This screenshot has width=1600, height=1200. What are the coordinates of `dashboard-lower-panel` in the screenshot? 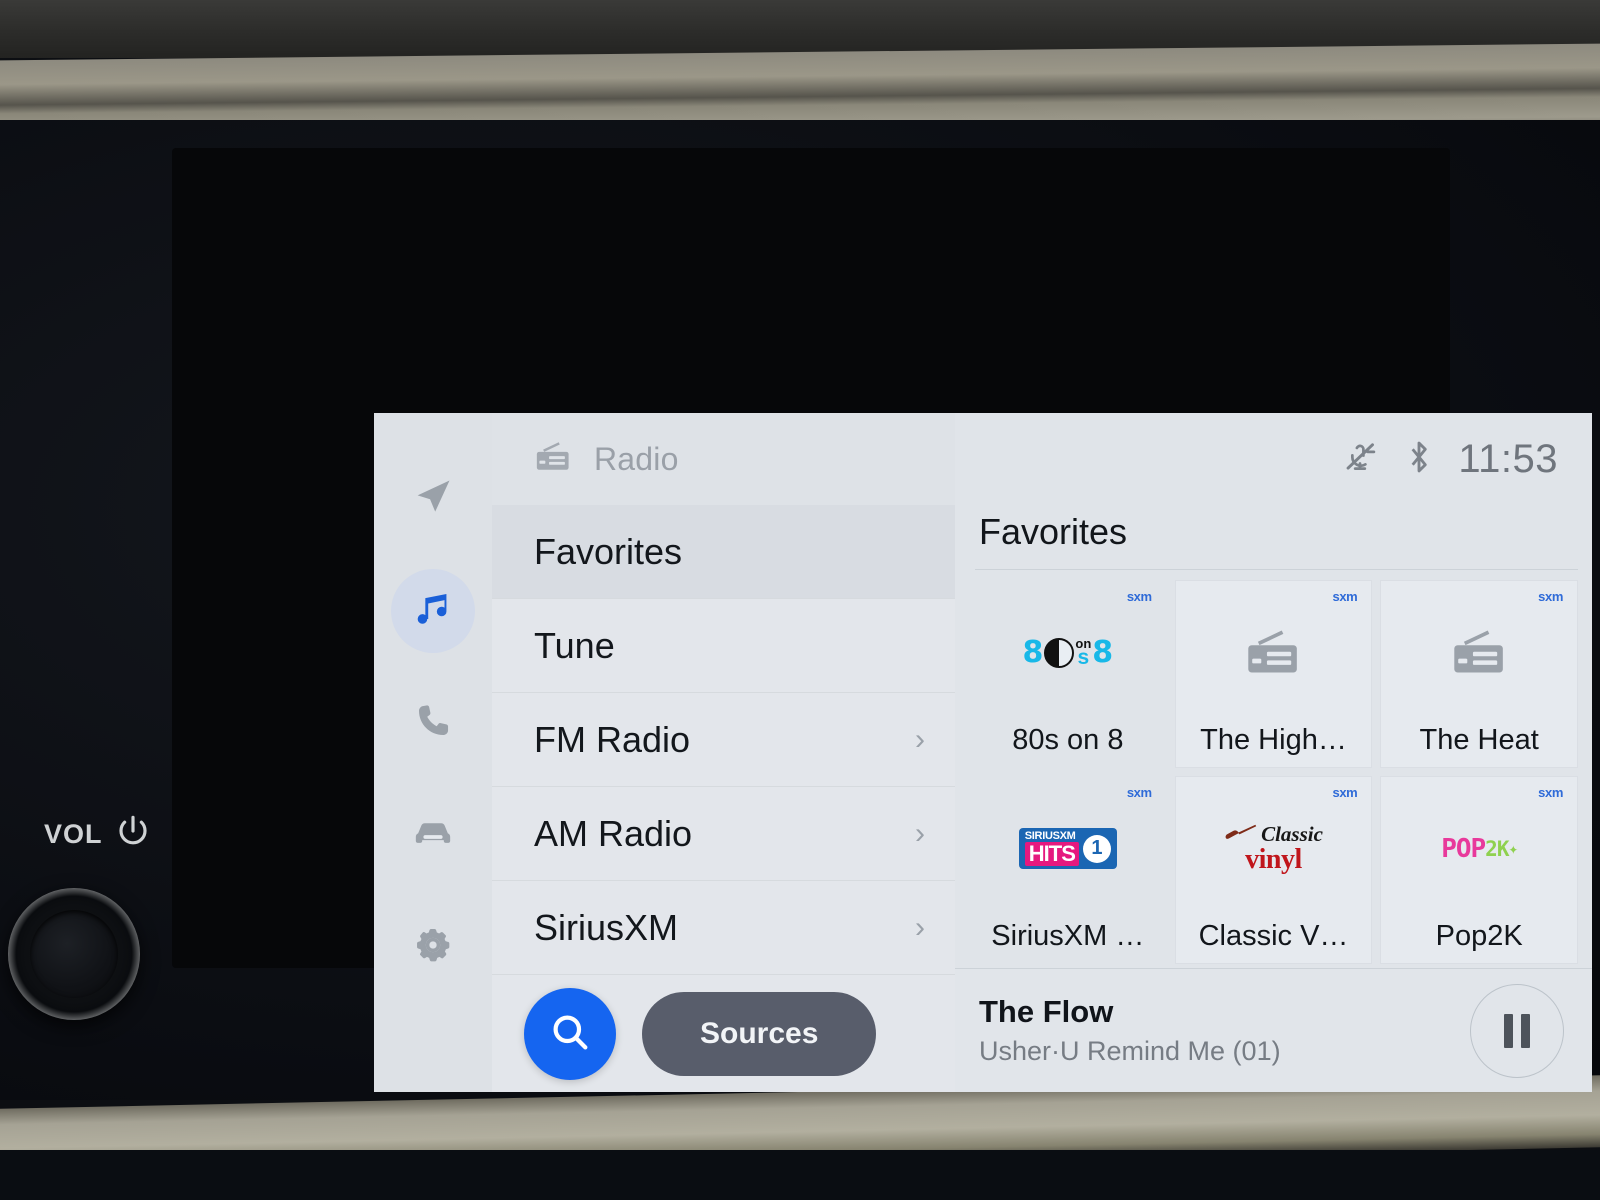 It's located at (800, 1175).